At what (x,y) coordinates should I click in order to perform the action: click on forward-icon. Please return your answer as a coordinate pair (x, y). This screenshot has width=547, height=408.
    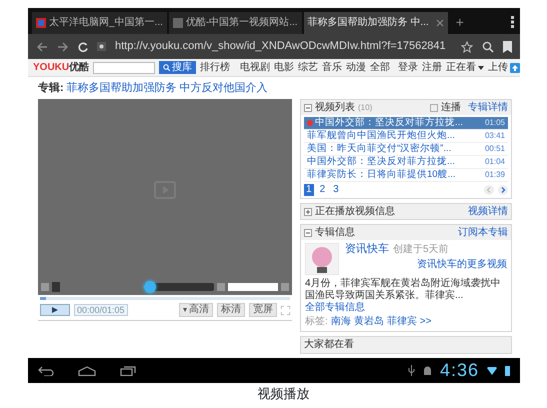
    Looking at the image, I should click on (63, 47).